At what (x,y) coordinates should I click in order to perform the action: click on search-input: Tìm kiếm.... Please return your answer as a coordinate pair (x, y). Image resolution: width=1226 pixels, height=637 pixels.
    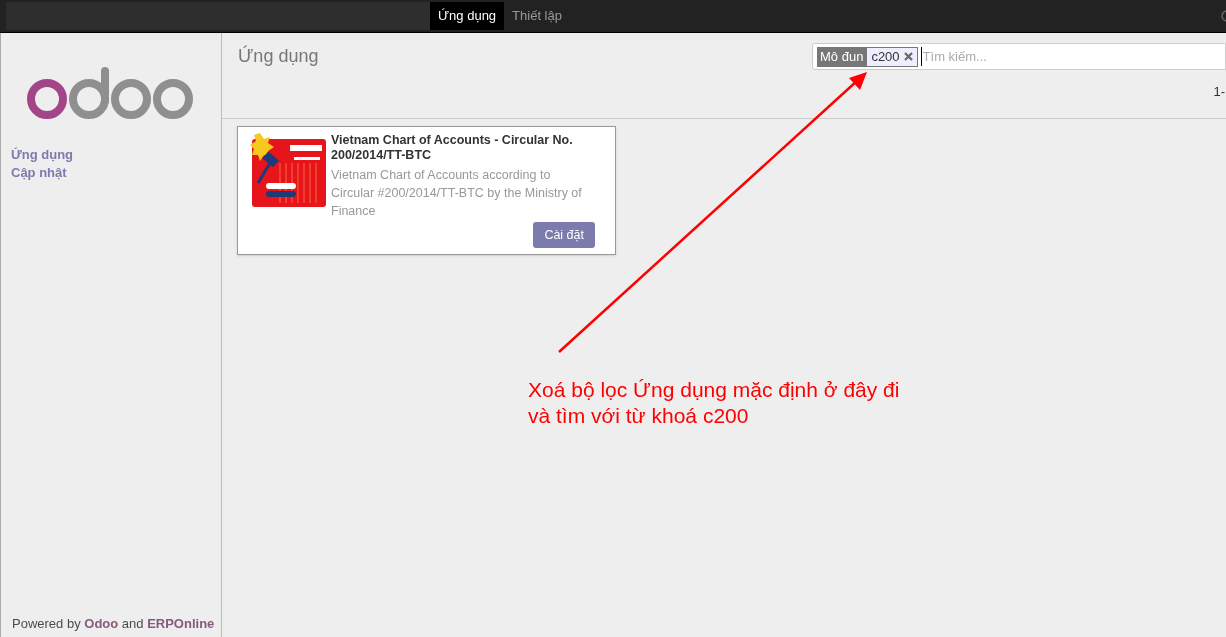
    Looking at the image, I should click on (1072, 56).